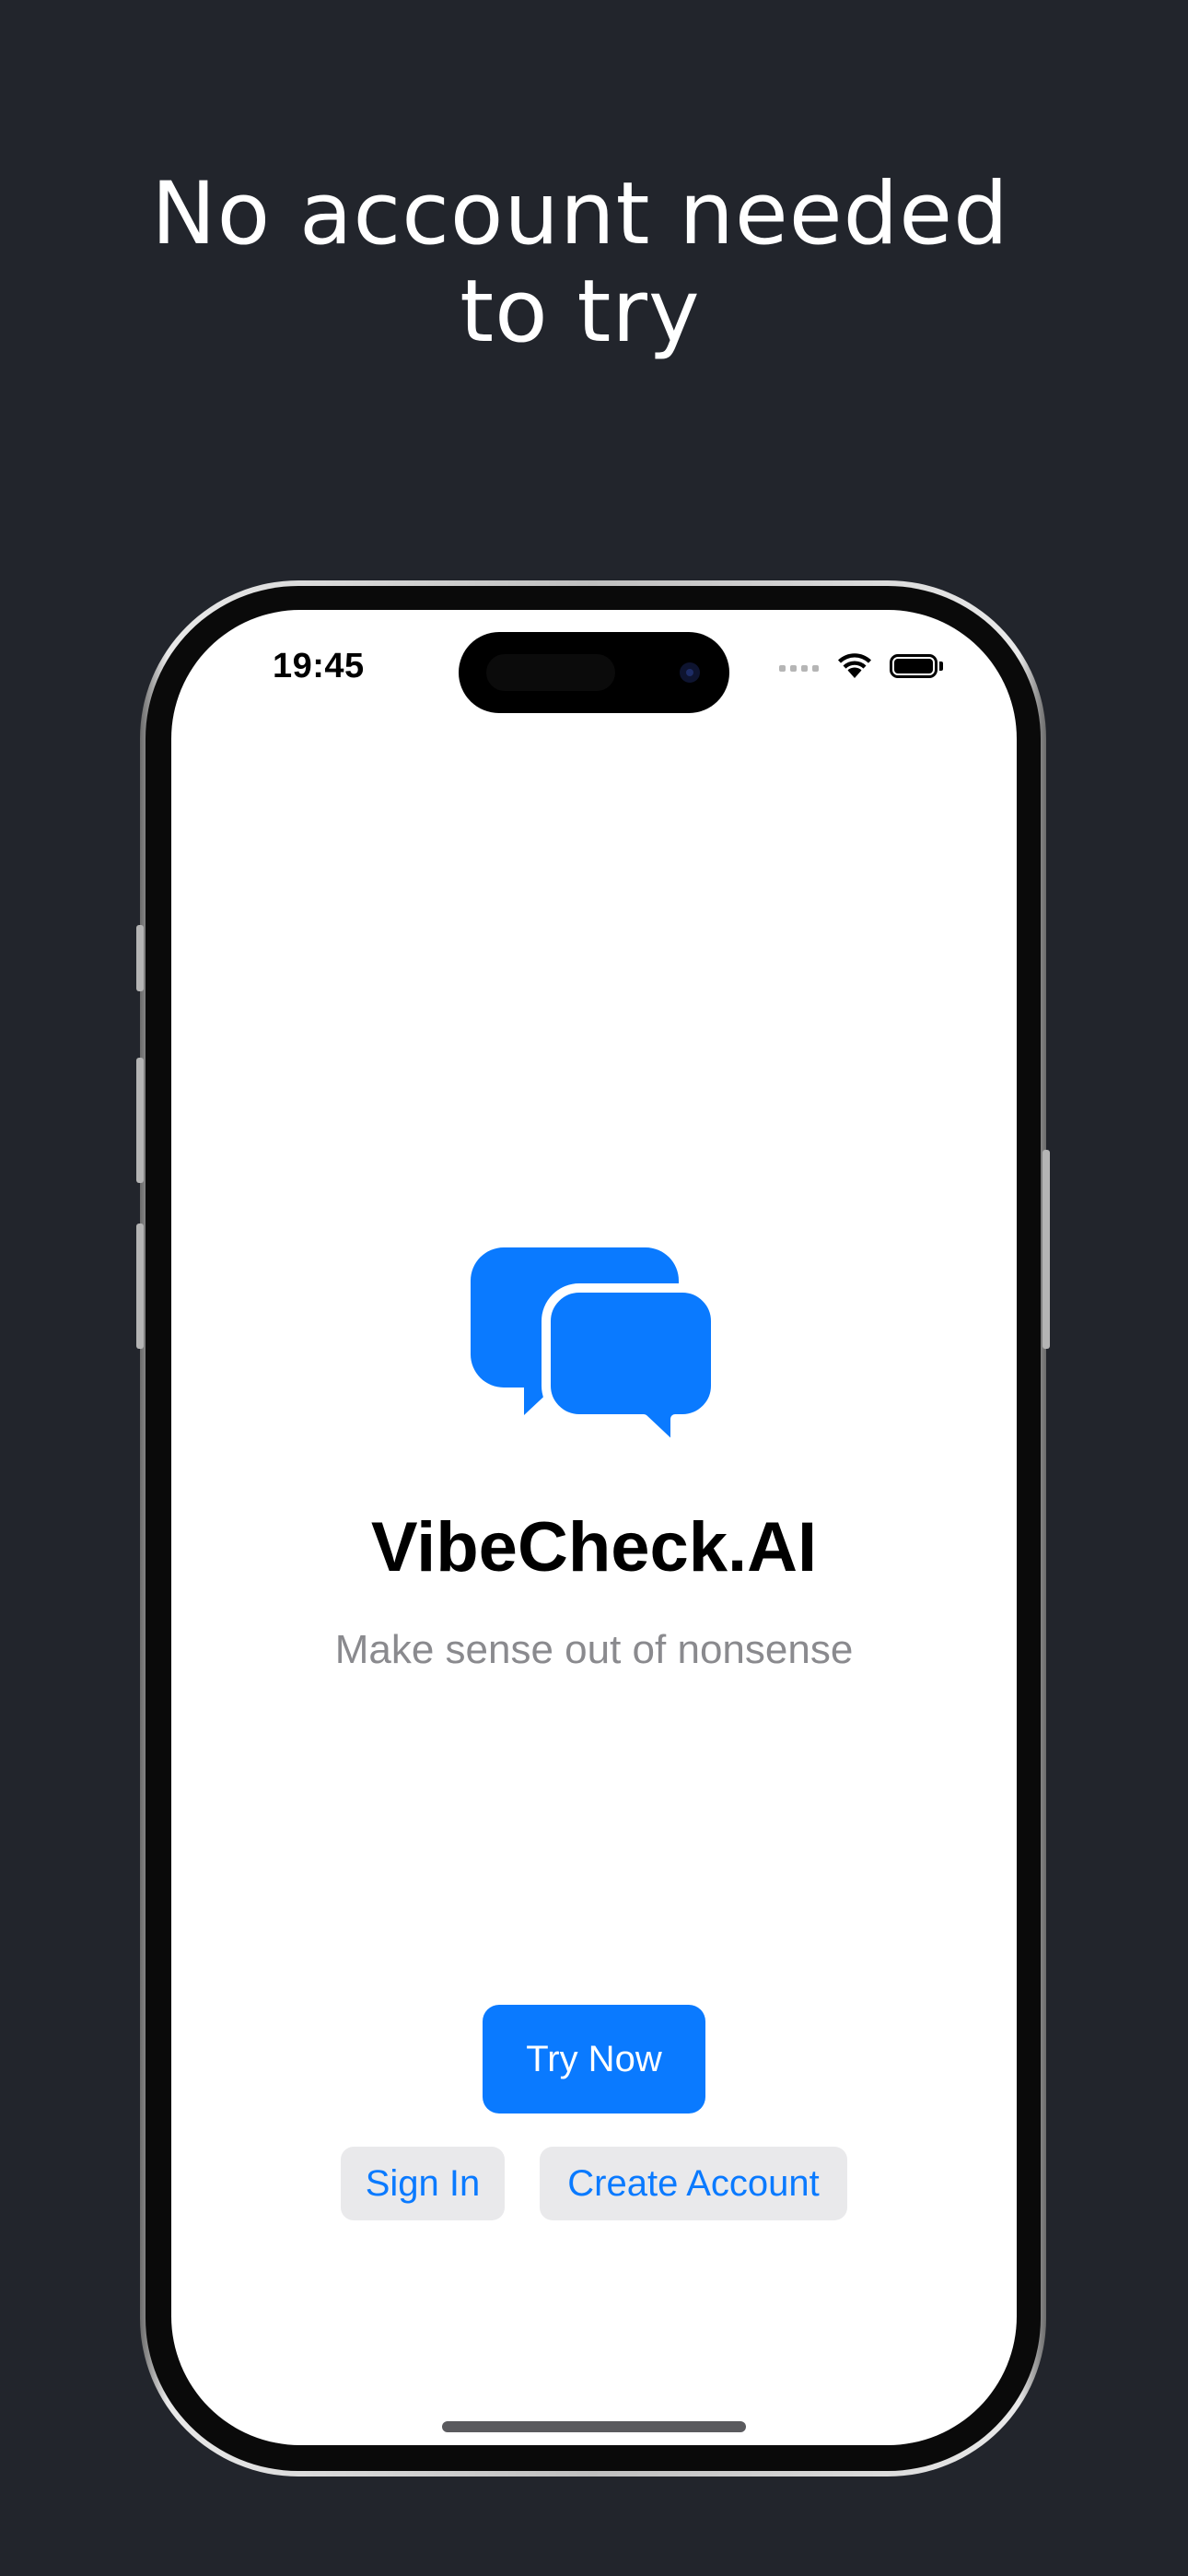 This screenshot has height=2576, width=1188. I want to click on battery-icon, so click(914, 666).